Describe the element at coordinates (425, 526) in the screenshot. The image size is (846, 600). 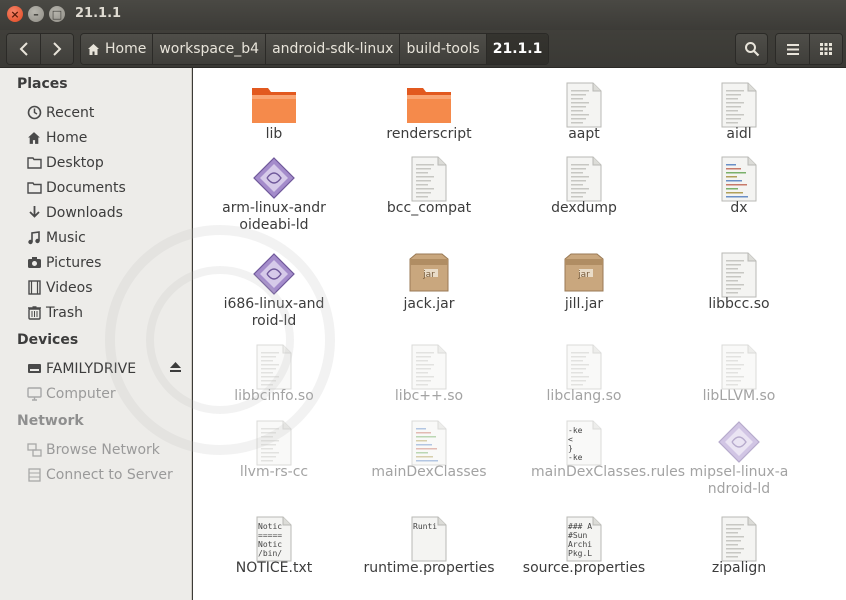
I see `preview-line: Runti` at that location.